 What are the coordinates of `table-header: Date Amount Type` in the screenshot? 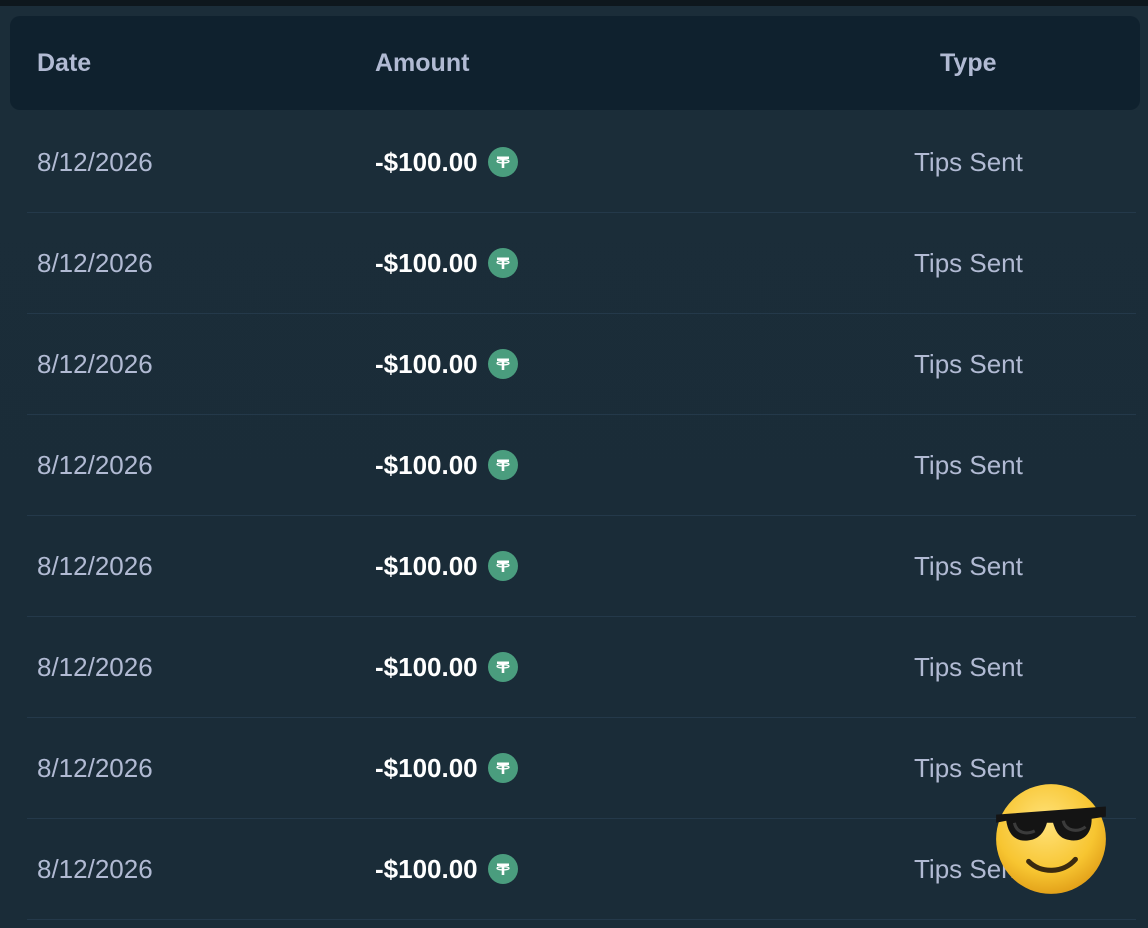 It's located at (575, 63).